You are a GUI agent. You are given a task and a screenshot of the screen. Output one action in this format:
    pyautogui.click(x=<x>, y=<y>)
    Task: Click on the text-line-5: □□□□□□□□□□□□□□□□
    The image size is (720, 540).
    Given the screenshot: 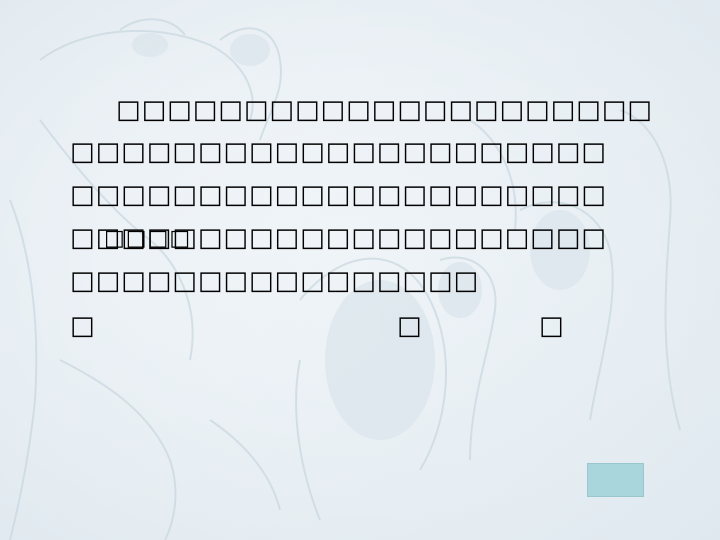 What is the action you would take?
    pyautogui.click(x=275, y=281)
    